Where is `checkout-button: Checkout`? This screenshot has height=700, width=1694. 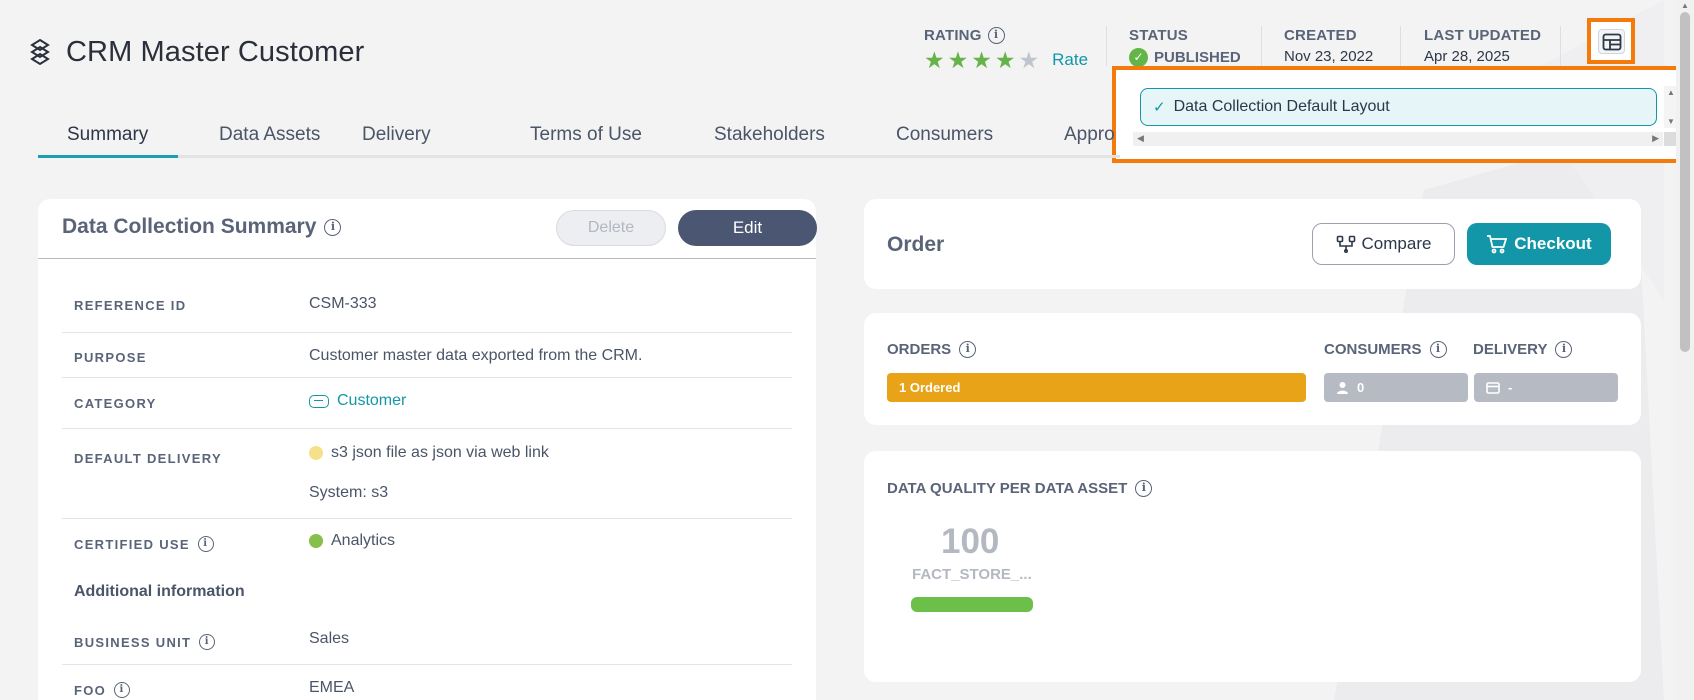 checkout-button: Checkout is located at coordinates (1539, 244).